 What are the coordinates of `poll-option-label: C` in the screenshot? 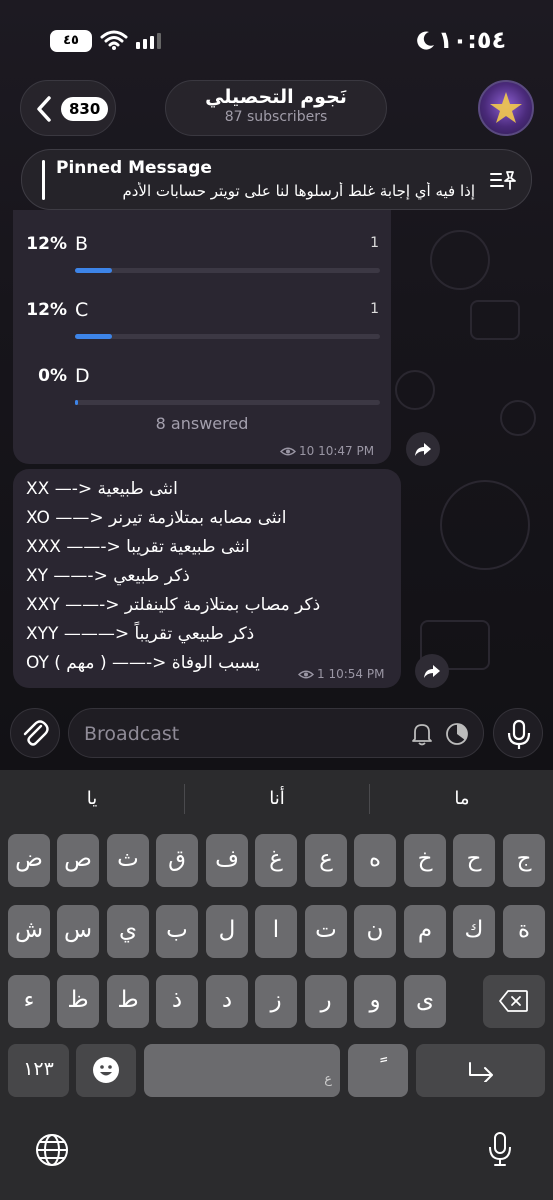 It's located at (82, 310).